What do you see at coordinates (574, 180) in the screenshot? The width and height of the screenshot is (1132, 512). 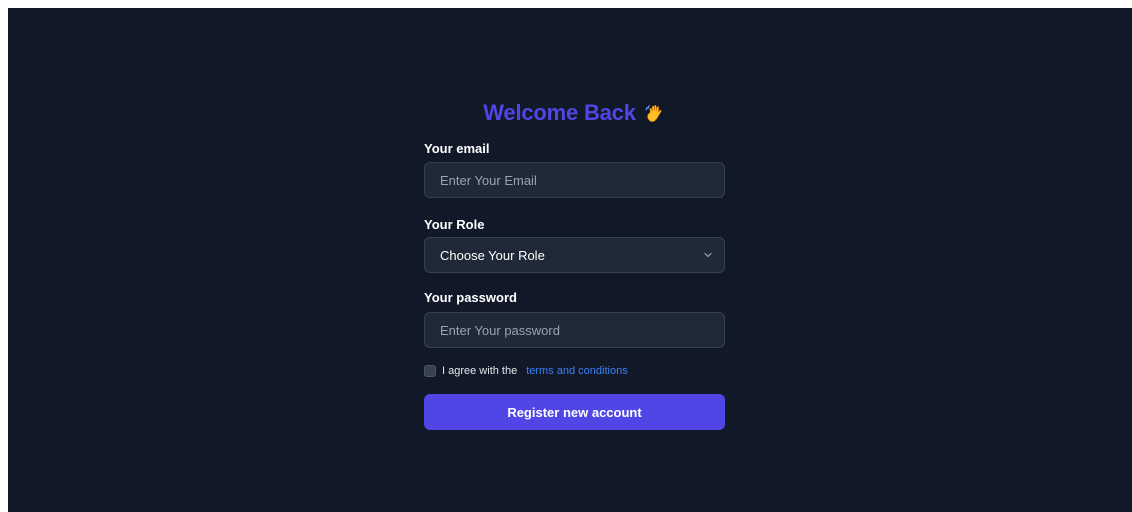 I see `email-field` at bounding box center [574, 180].